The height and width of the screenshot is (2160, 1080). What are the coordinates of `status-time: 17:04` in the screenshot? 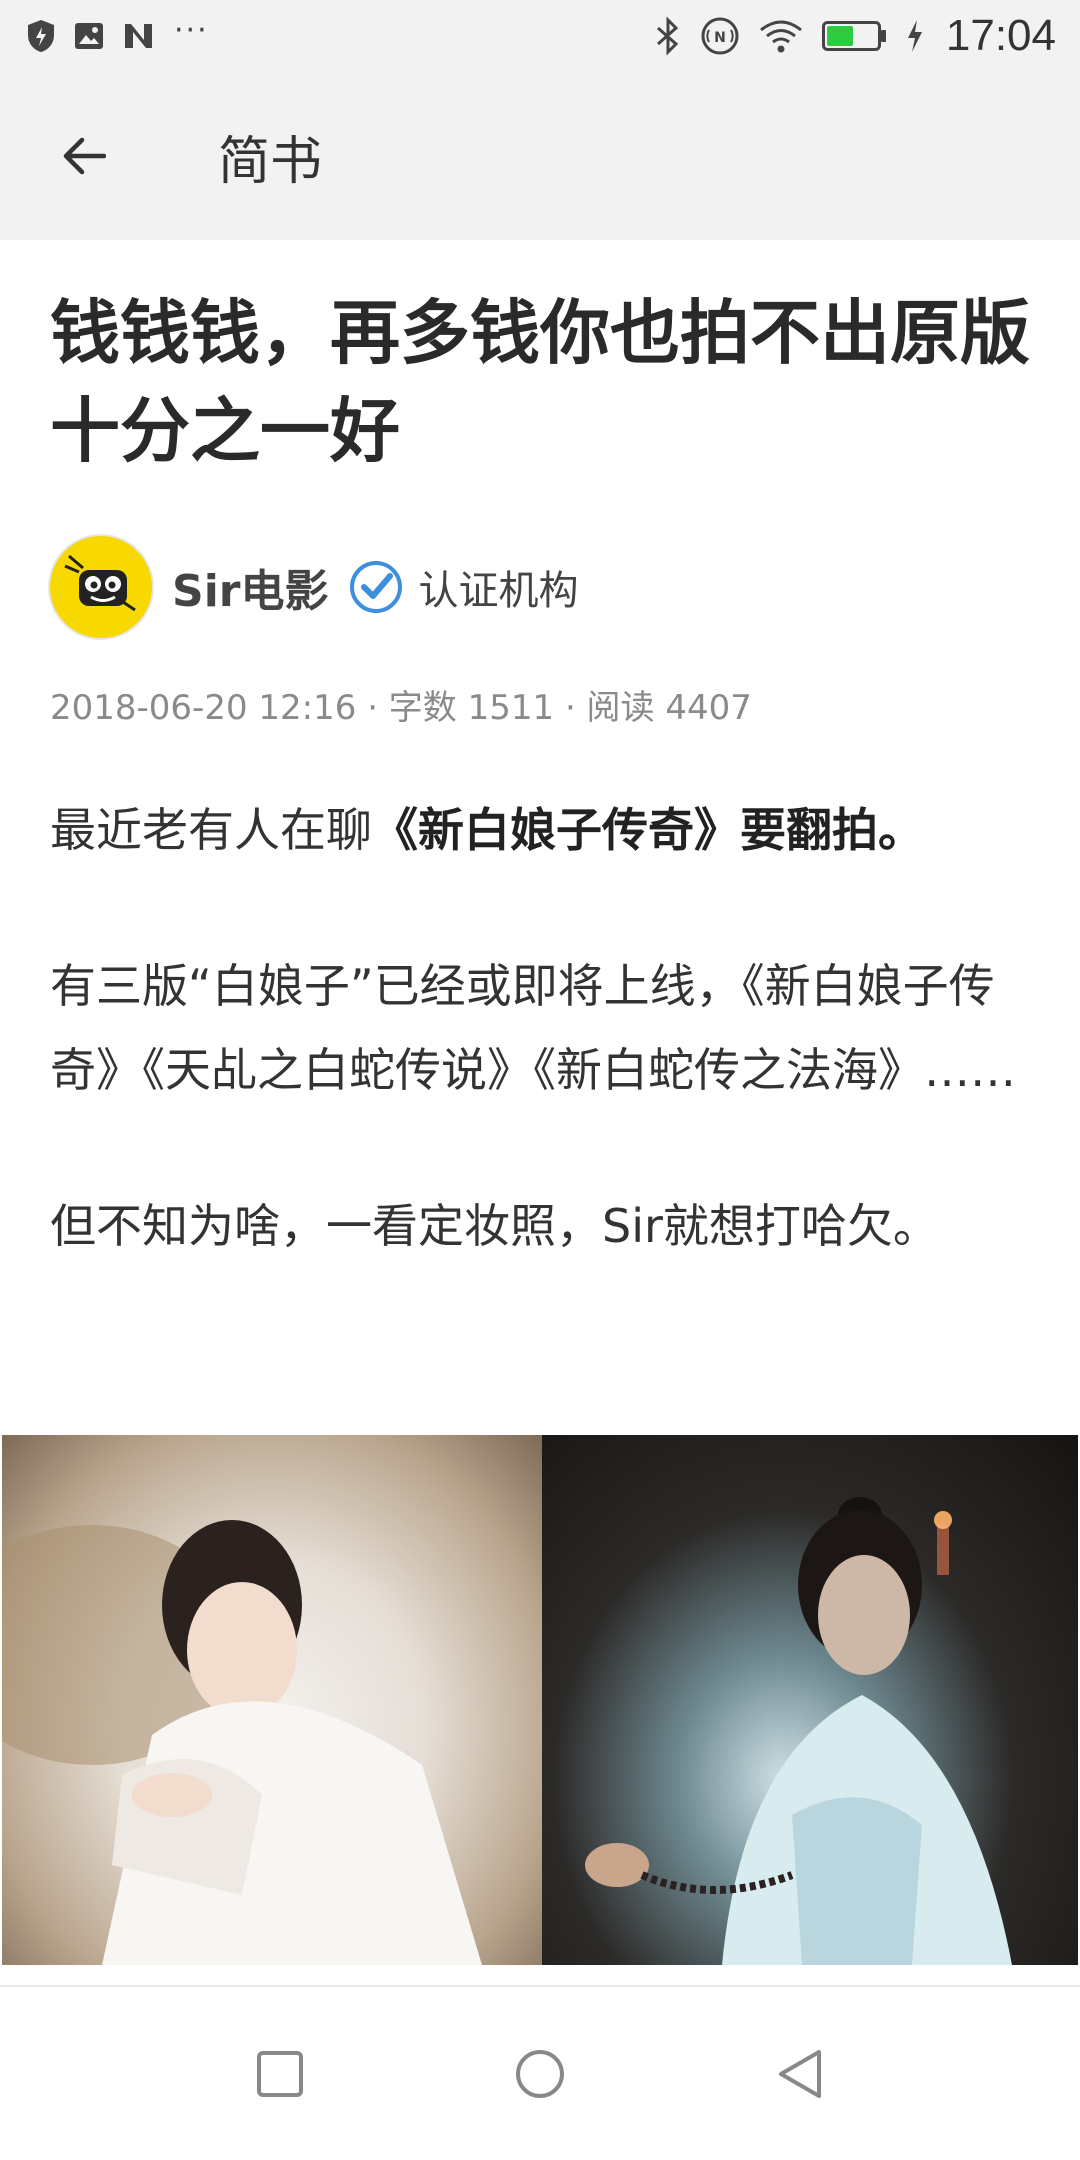 It's located at (1000, 35).